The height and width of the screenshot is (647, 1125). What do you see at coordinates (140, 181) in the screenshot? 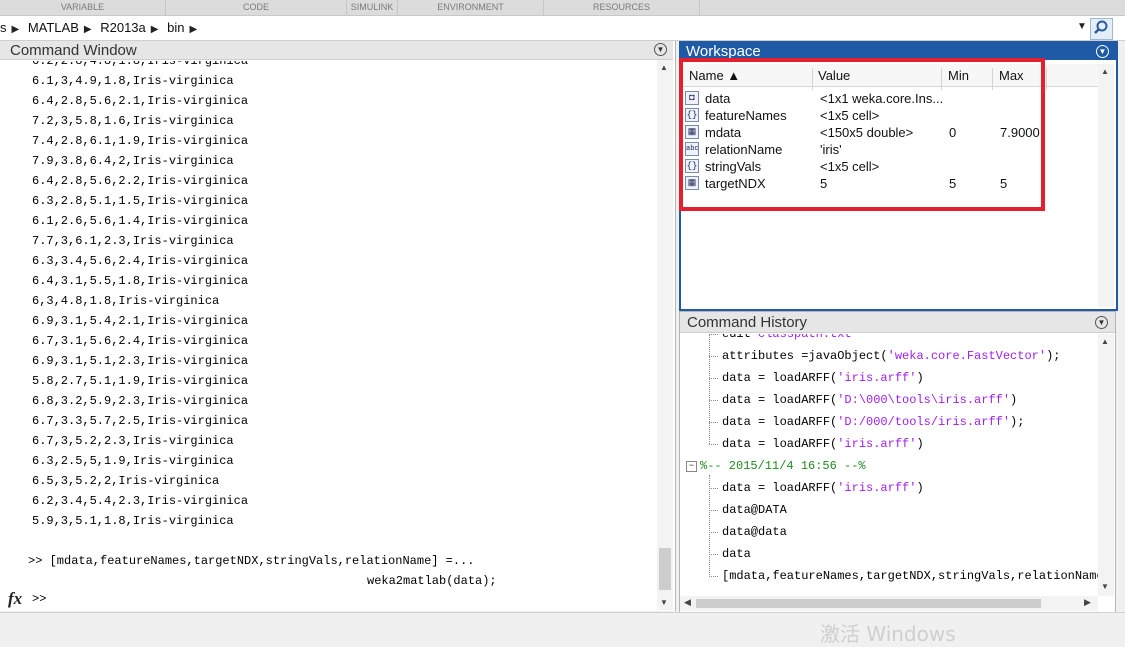
I see `output-line: 6.4,2.8,5.6,2.2,Iris-virginica` at bounding box center [140, 181].